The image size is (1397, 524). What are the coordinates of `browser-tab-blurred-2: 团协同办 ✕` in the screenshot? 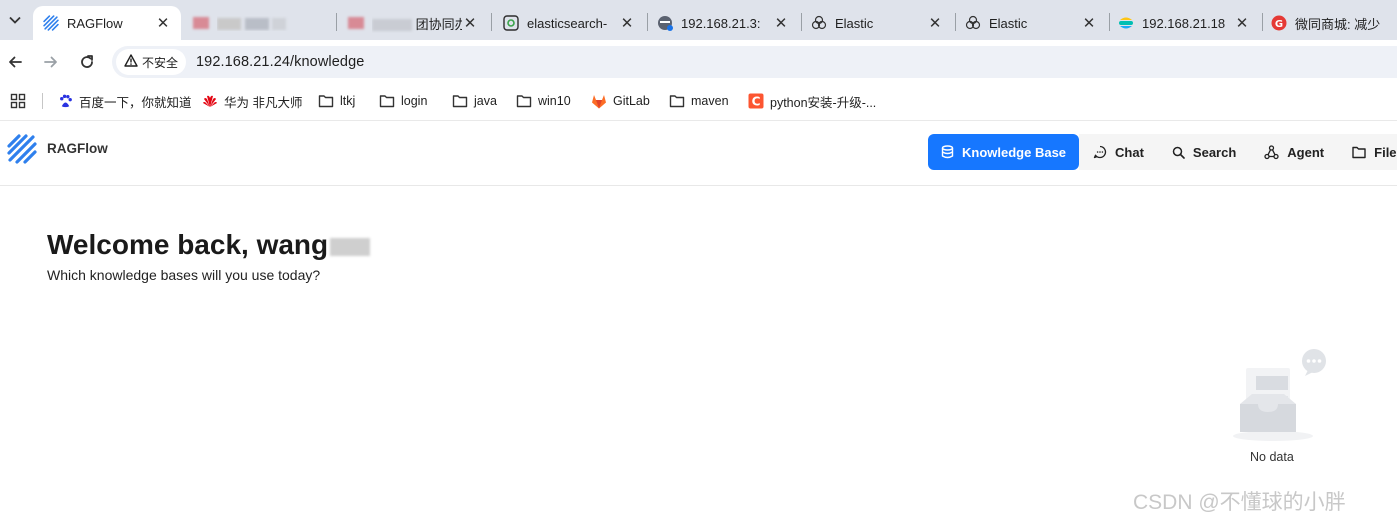 It's located at (413, 23).